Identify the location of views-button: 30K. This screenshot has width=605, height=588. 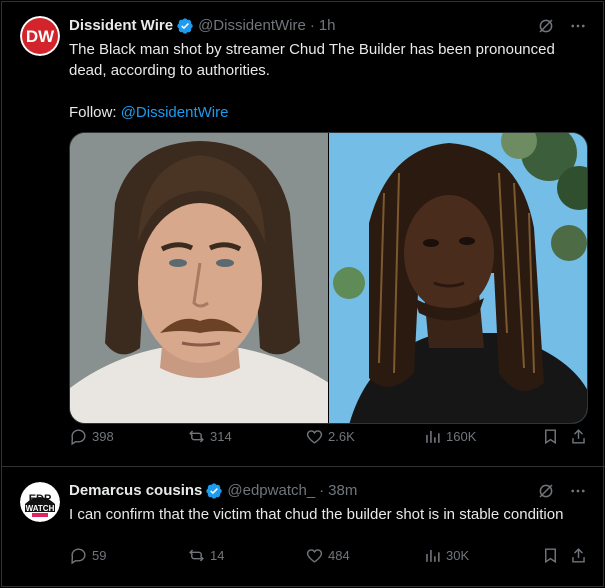
(446, 555).